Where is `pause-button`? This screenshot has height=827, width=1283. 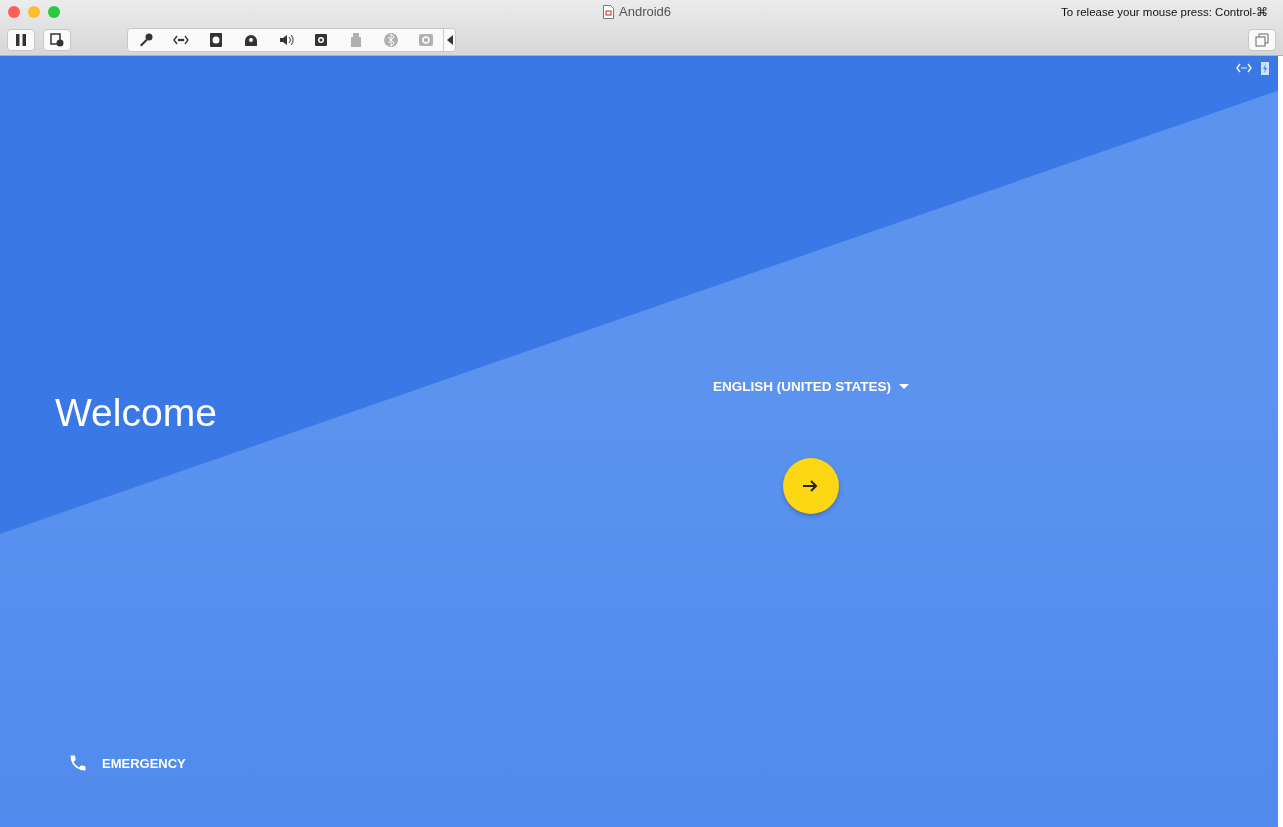
pause-button is located at coordinates (21, 39).